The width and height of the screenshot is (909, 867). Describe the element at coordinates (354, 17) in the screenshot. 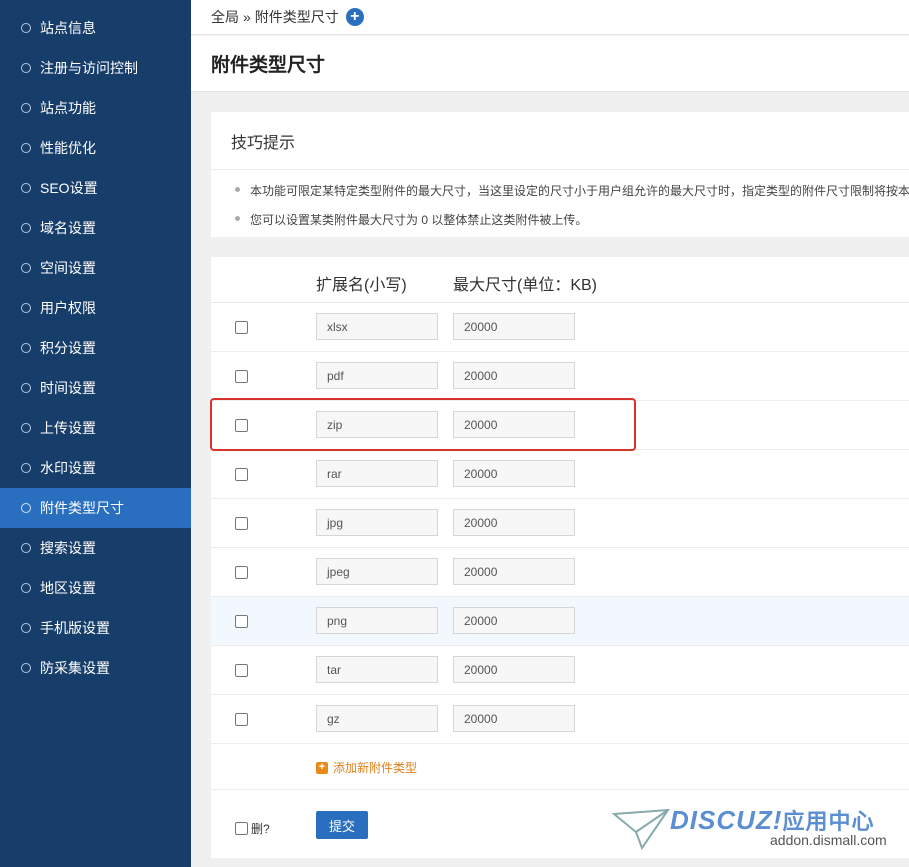

I see `plus-circle-icon: +` at that location.